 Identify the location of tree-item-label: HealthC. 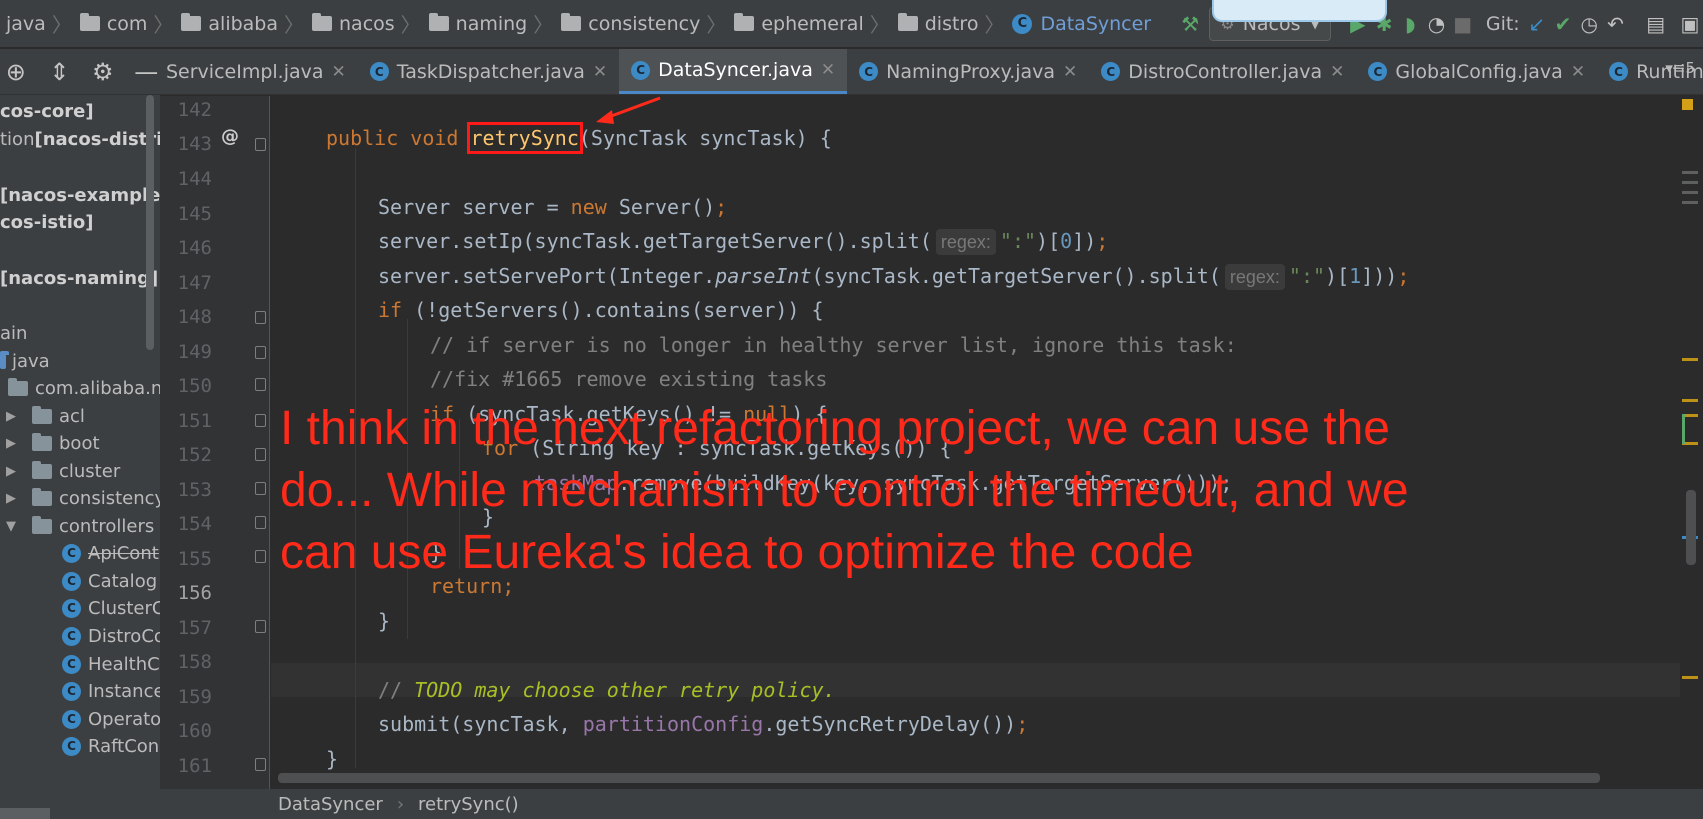
(124, 664).